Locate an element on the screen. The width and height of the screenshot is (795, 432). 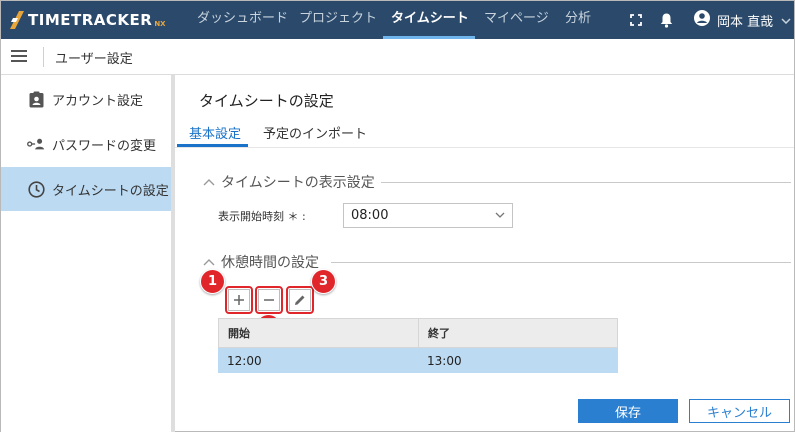
section-title: 休憩時間の設定 is located at coordinates (273, 262).